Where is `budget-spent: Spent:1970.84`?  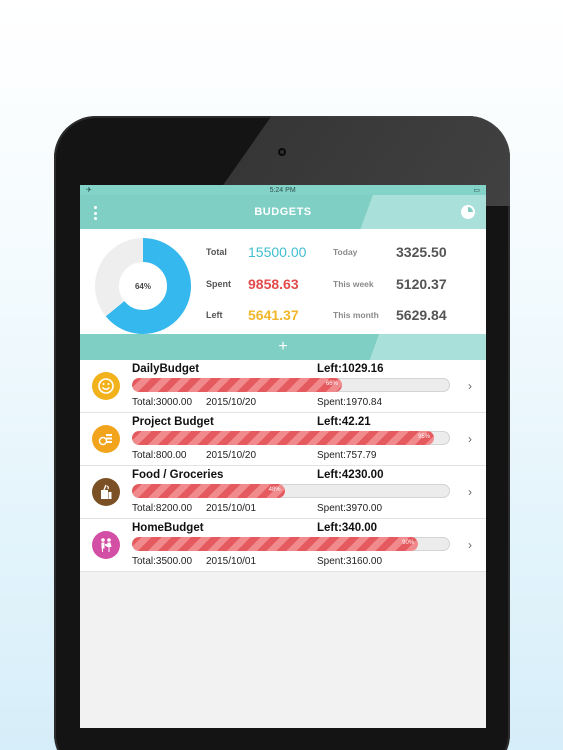 budget-spent: Spent:1970.84 is located at coordinates (350, 402).